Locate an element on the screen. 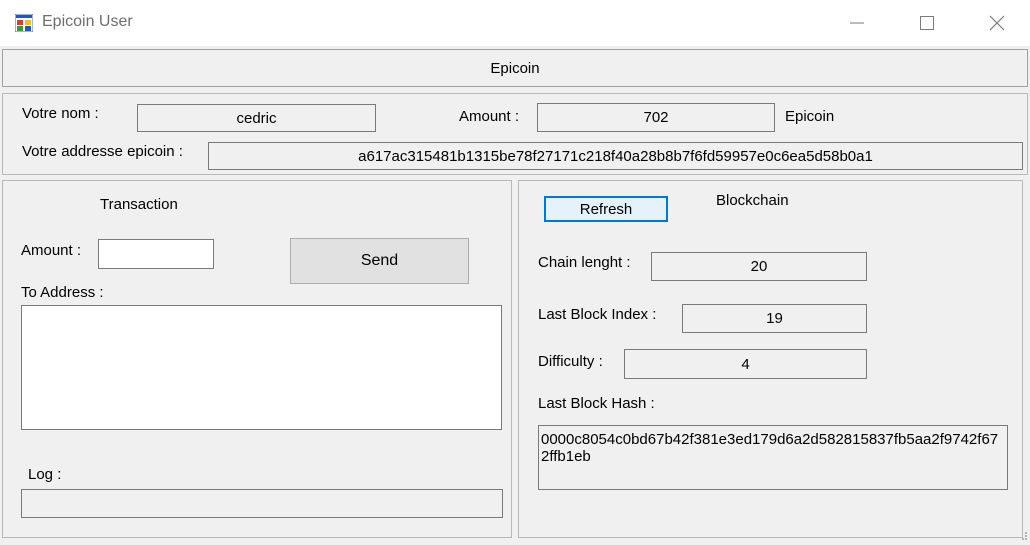 Image resolution: width=1030 pixels, height=545 pixels. header-label: Epicoin is located at coordinates (515, 68).